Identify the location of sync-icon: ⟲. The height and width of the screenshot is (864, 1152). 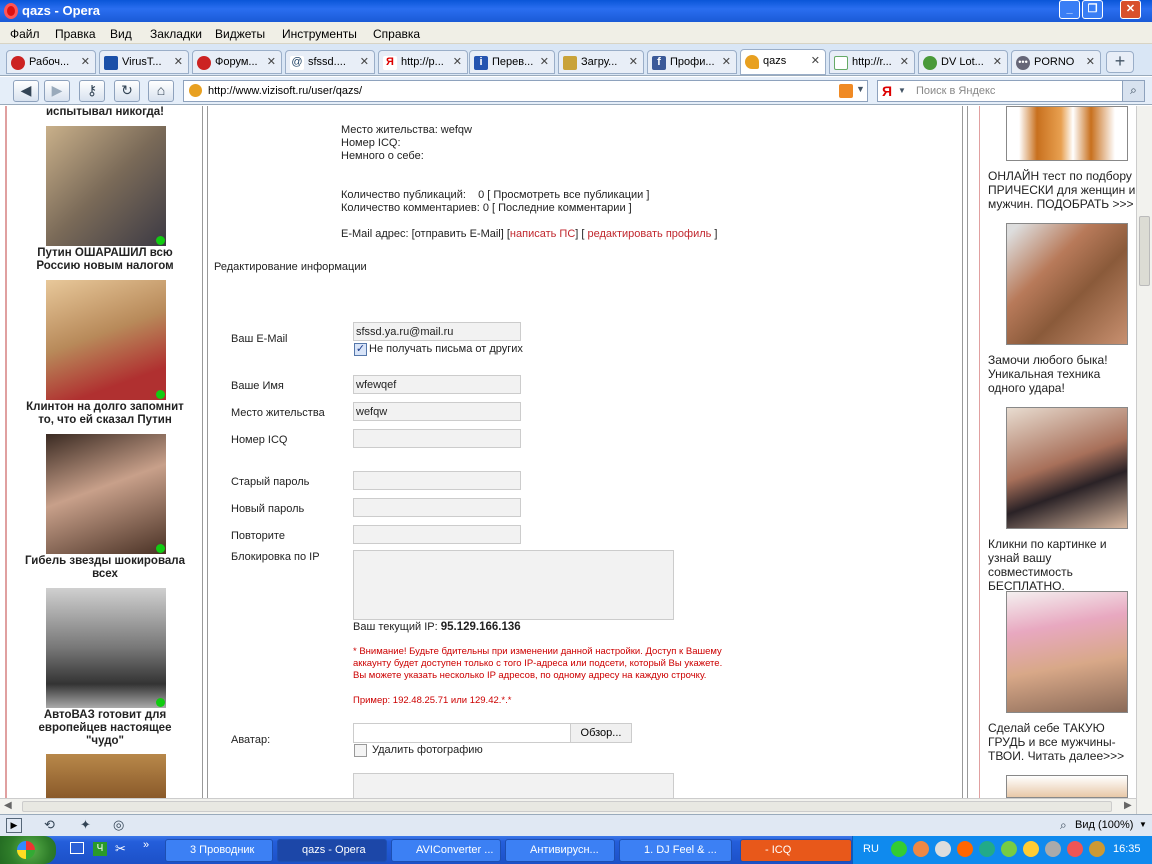
(49, 825).